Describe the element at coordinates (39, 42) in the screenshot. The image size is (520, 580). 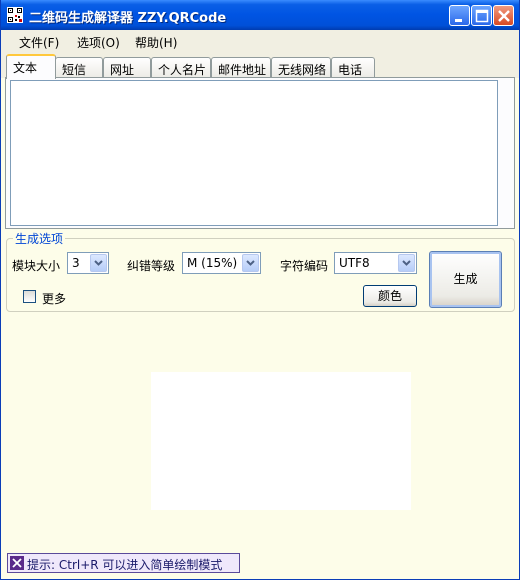
I see `menu-file: 文件(F)` at that location.